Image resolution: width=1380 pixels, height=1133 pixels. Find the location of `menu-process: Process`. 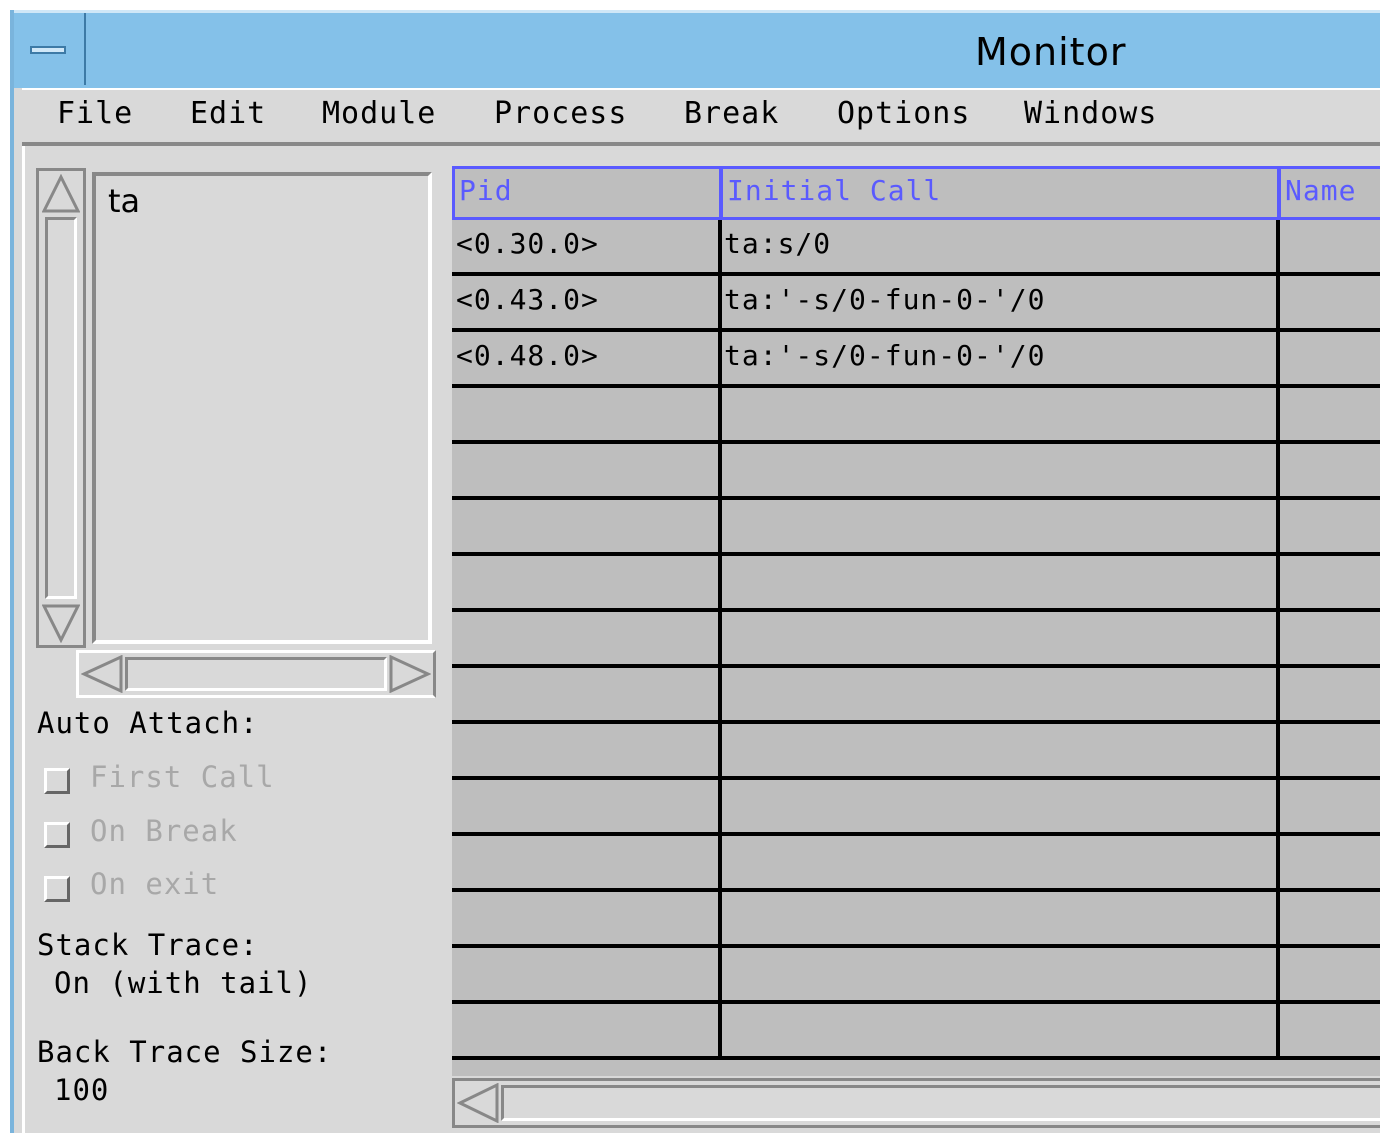

menu-process: Process is located at coordinates (560, 113).